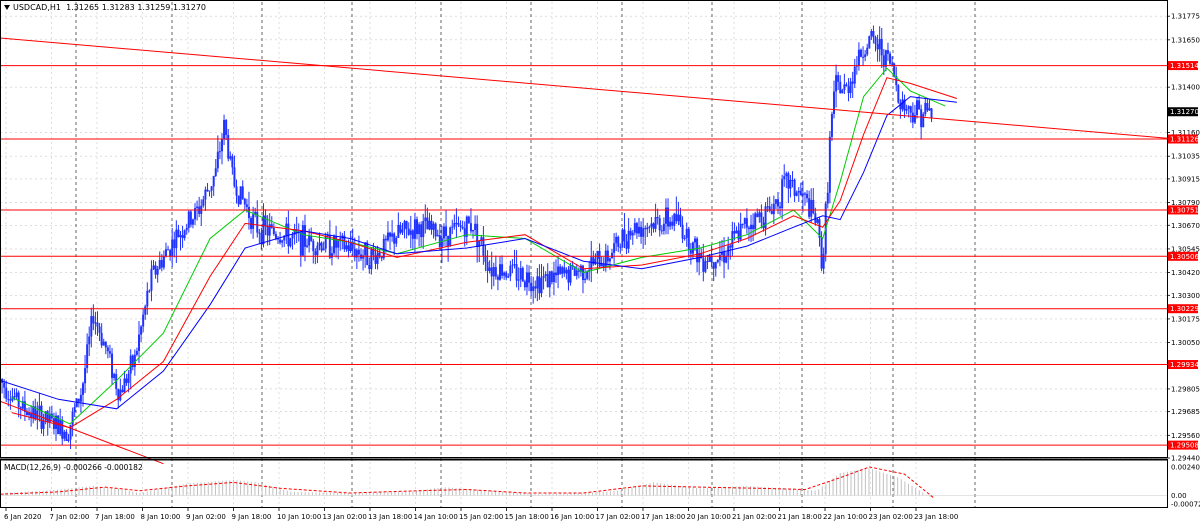  Describe the element at coordinates (1184, 446) in the screenshot. I see `price-tag-label: 1.29508` at that location.